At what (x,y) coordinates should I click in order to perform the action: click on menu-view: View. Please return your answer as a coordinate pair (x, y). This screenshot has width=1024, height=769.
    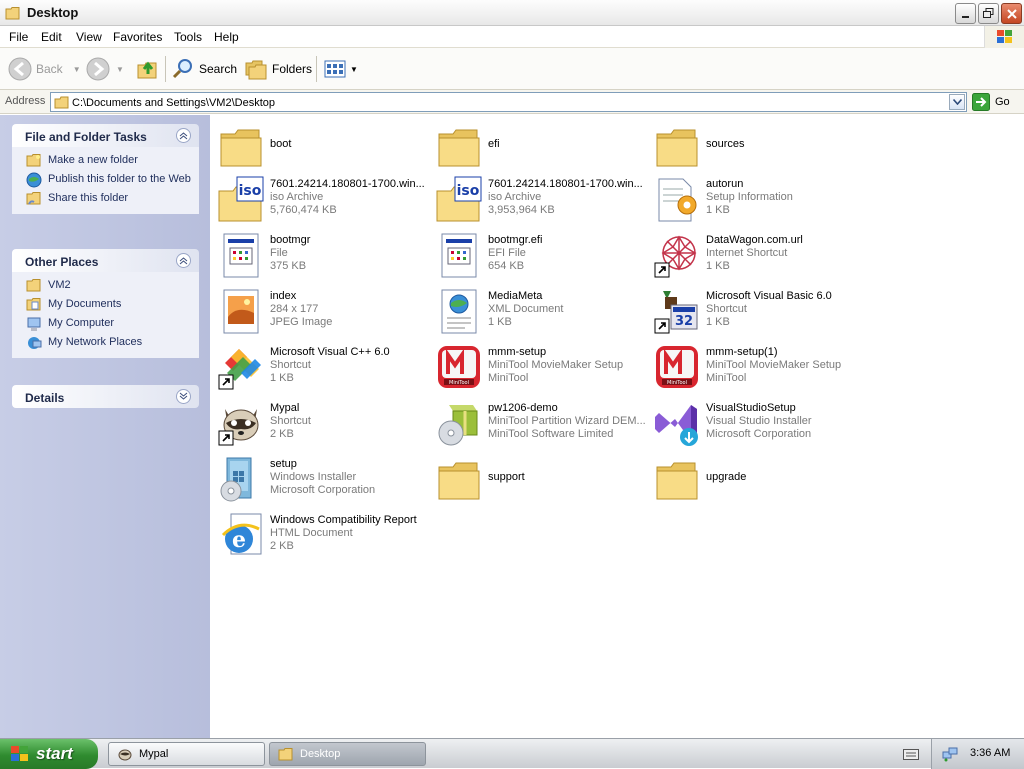
    Looking at the image, I should click on (89, 37).